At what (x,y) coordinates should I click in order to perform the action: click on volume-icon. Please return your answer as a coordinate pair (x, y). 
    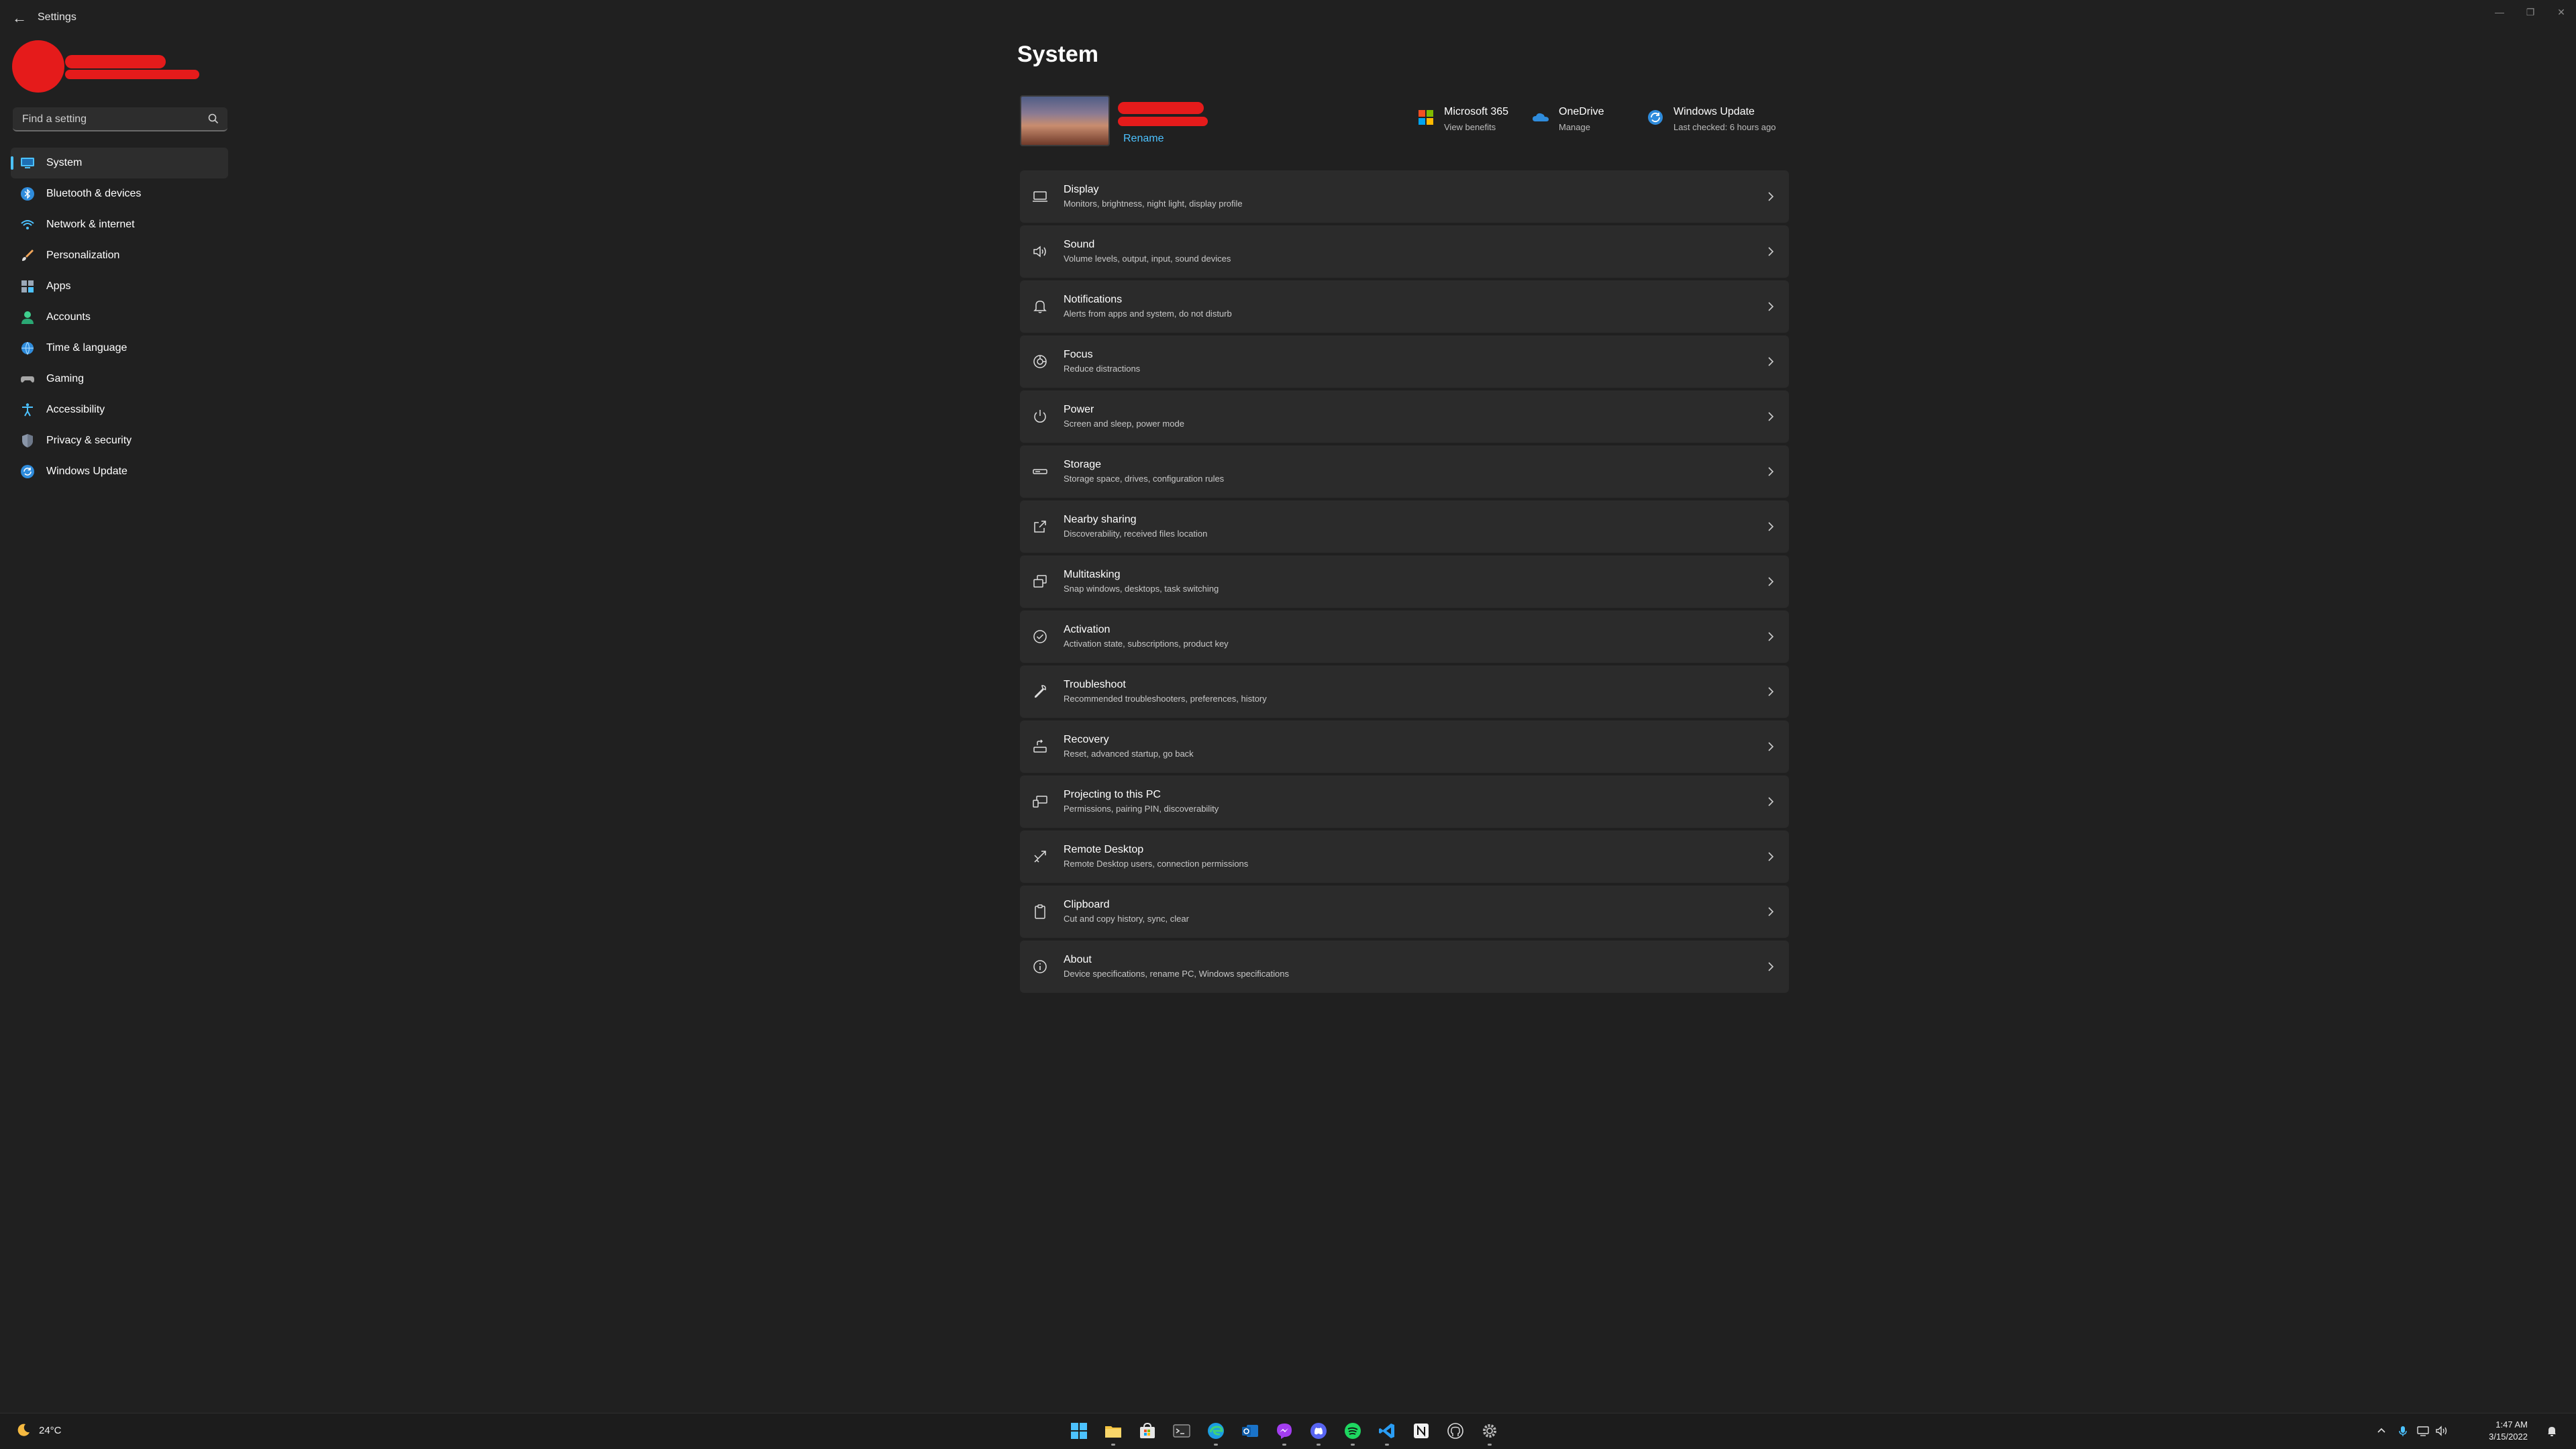
    Looking at the image, I should click on (2442, 1431).